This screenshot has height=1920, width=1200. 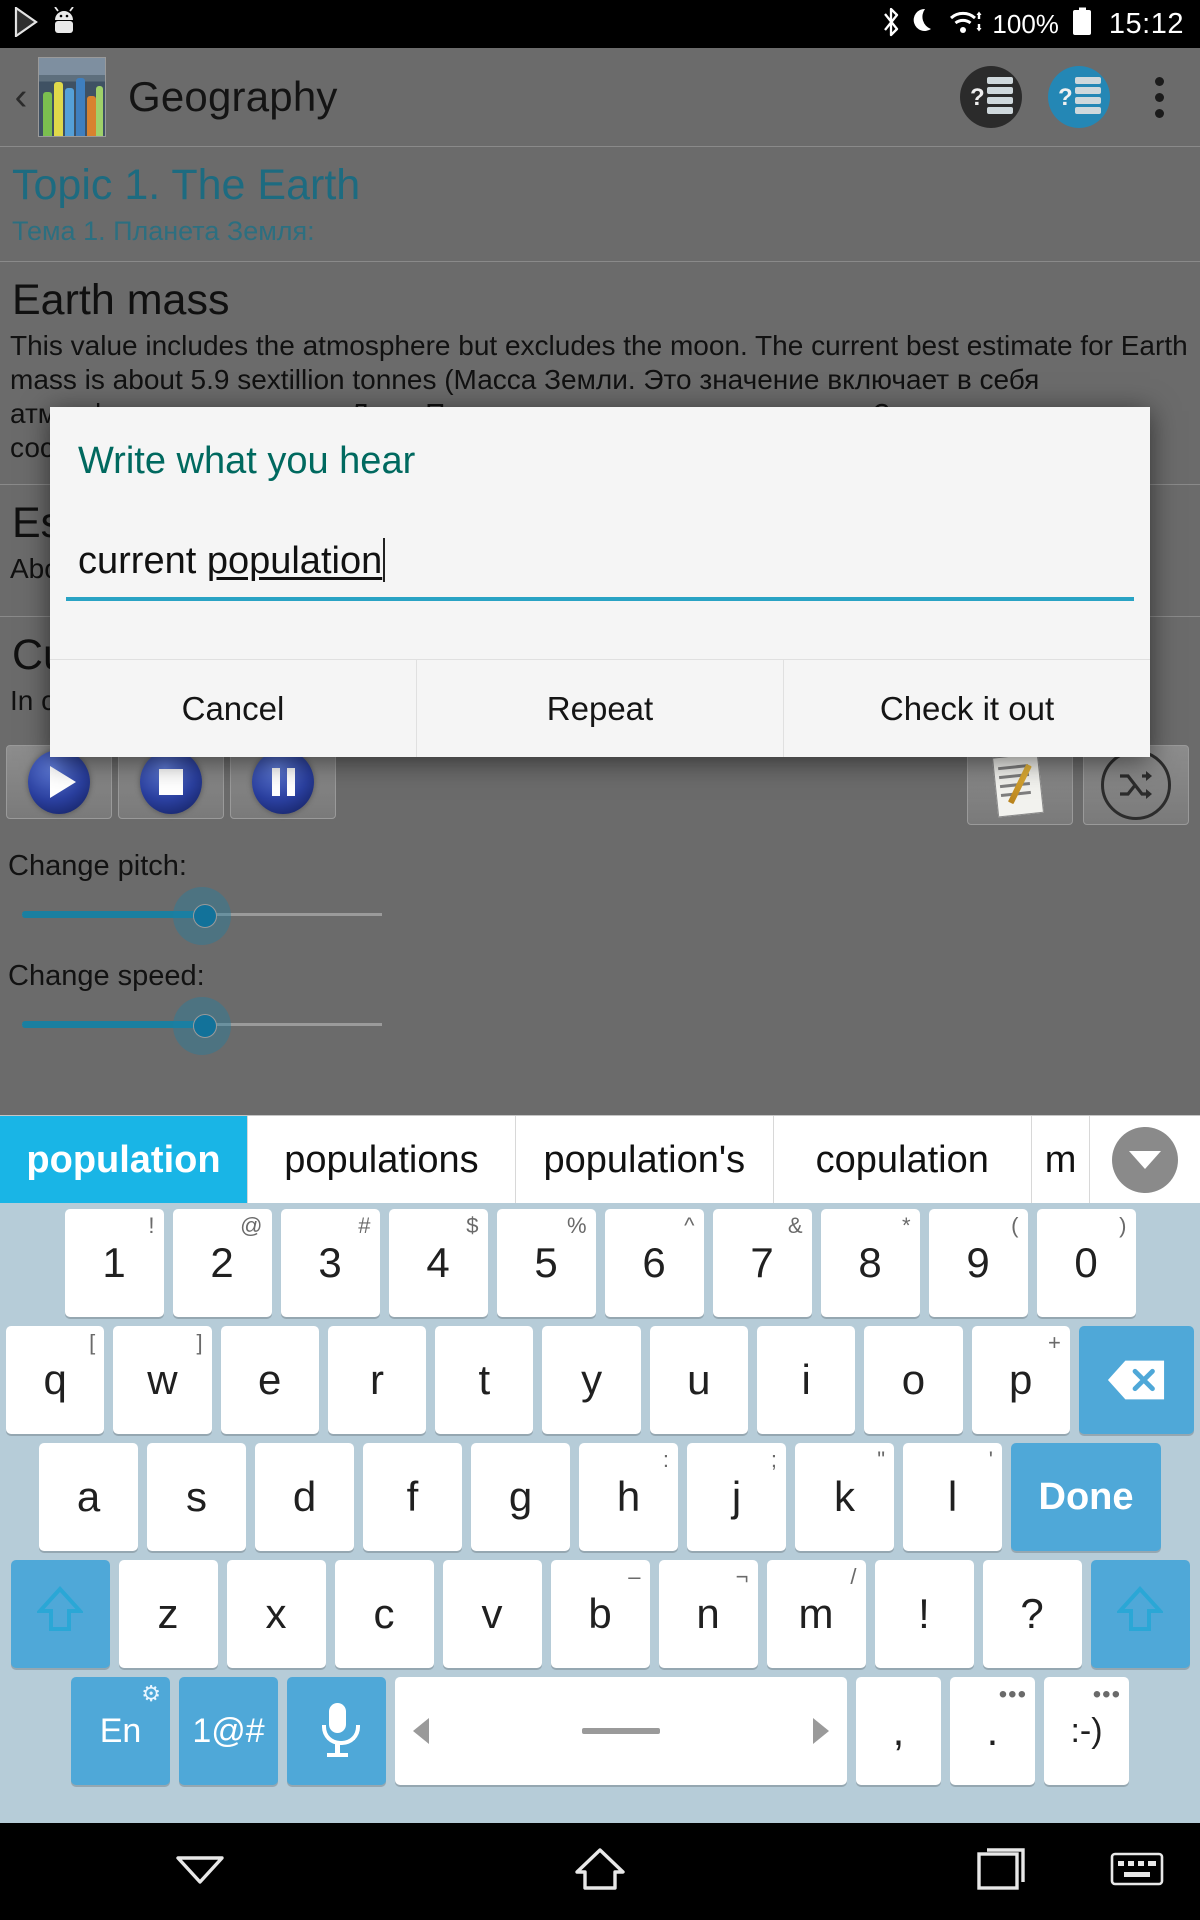 I want to click on key-e: e, so click(x=269, y=1380).